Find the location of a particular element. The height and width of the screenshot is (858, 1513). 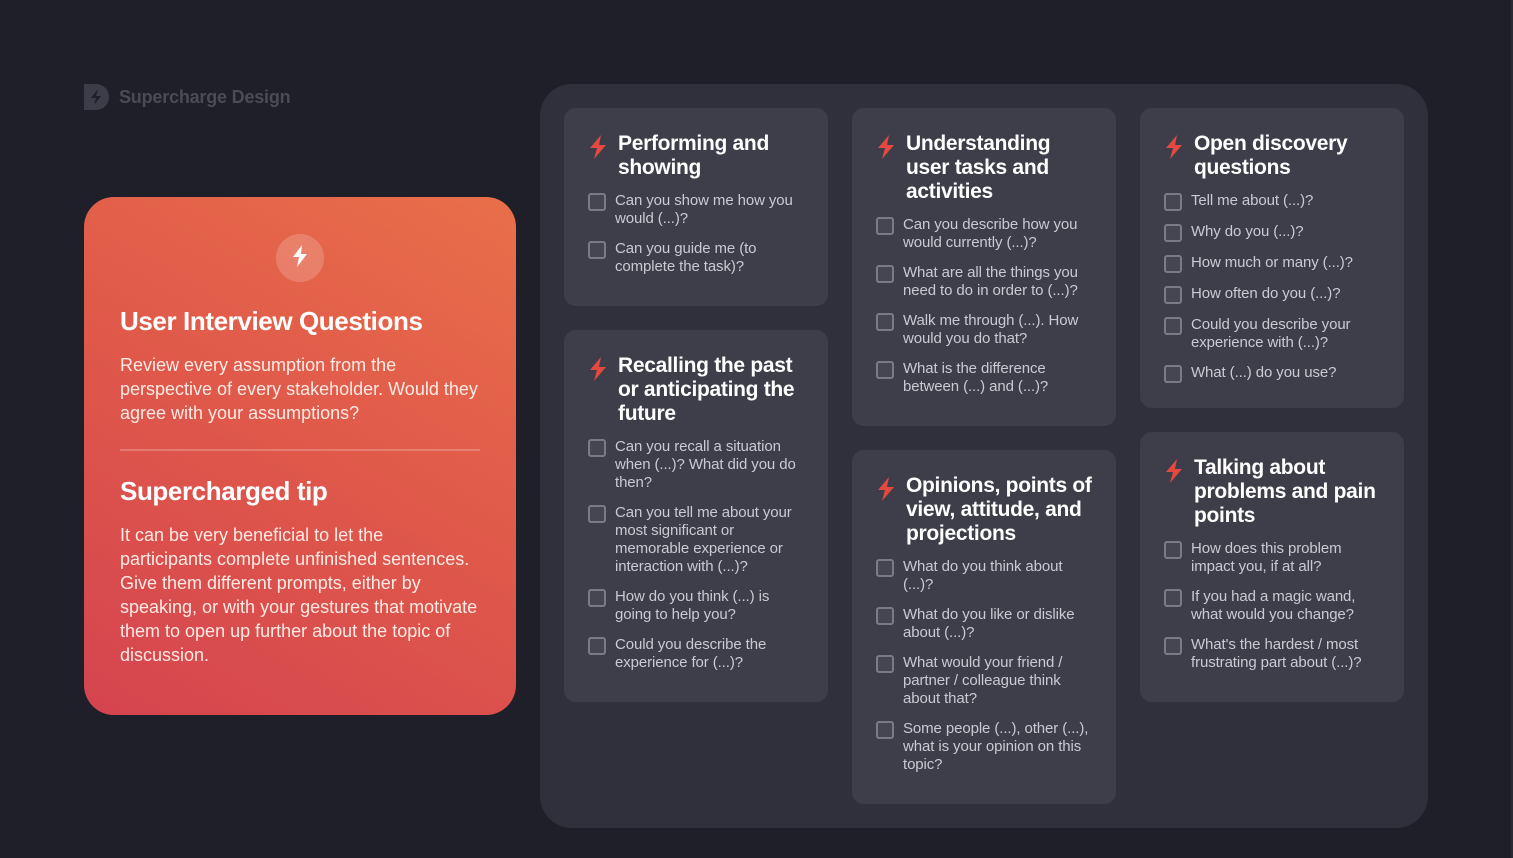

question-item: Can you guide me (to complete the task)? is located at coordinates (696, 258).